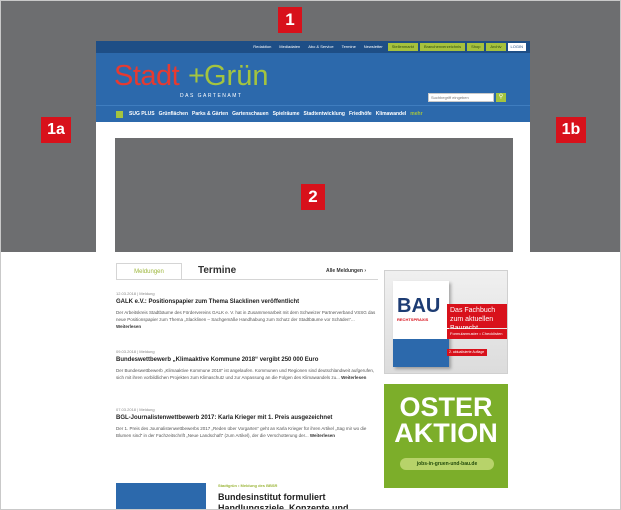 This screenshot has width=621, height=510. I want to click on all-news-link: Alle Meldungen ›, so click(346, 271).